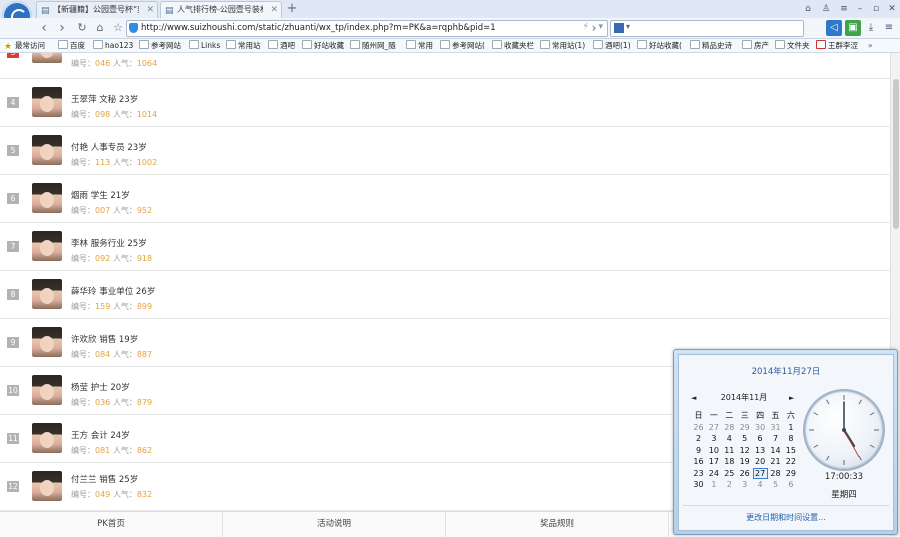 The width and height of the screenshot is (900, 537). What do you see at coordinates (659, 45) in the screenshot?
I see `bookmark-item: 好站收藏(` at bounding box center [659, 45].